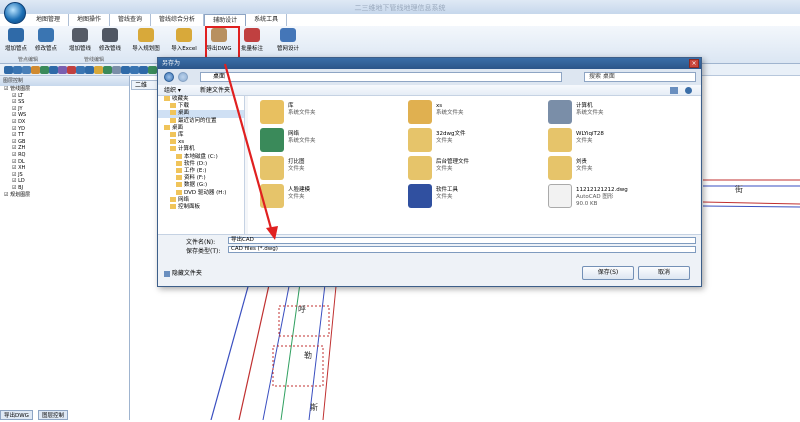  I want to click on file-item: 打比图 文件夹, so click(330, 170).